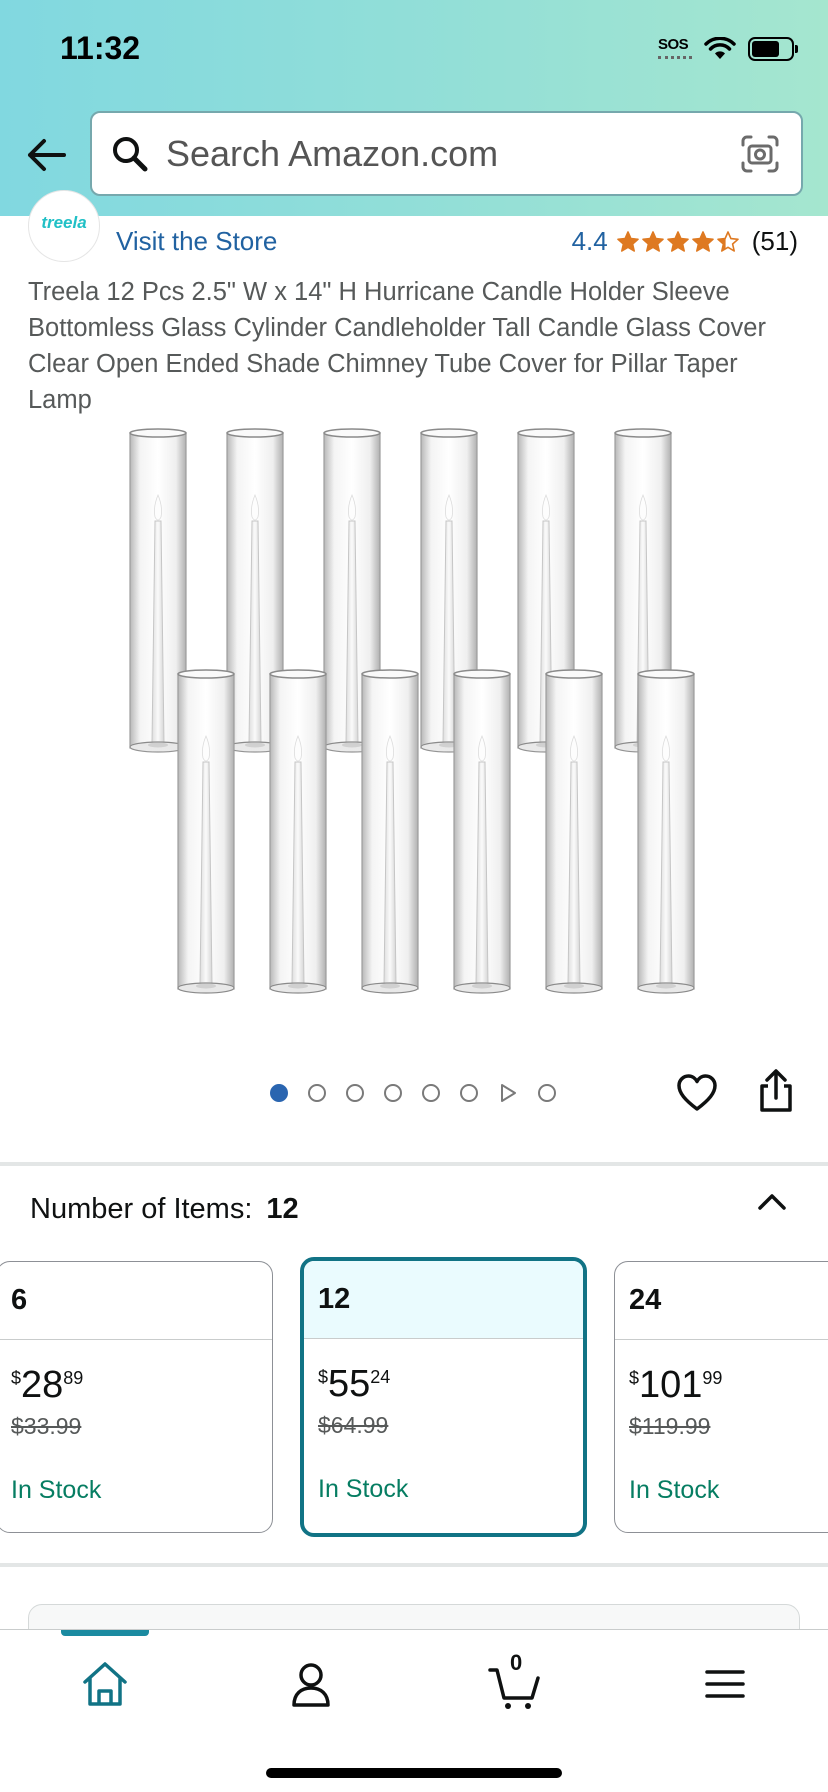 This screenshot has height=1792, width=828. I want to click on status-icons: SOS, so click(728, 49).